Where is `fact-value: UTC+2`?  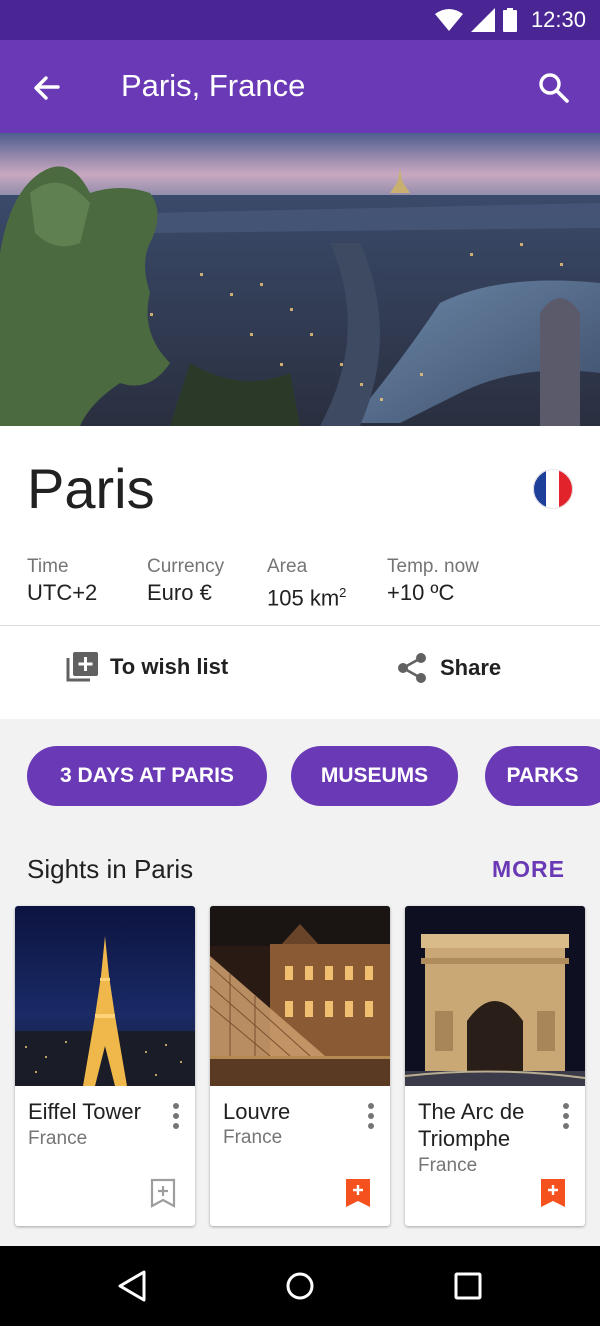 fact-value: UTC+2 is located at coordinates (62, 592).